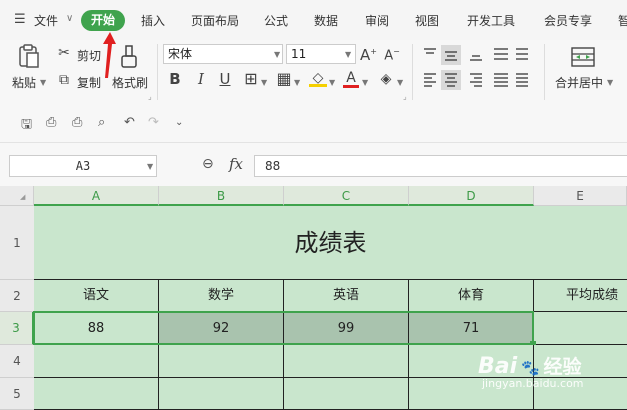 The width and height of the screenshot is (627, 410). Describe the element at coordinates (405, 96) in the screenshot. I see `font-dialog-launcher-icon: ⌟` at that location.